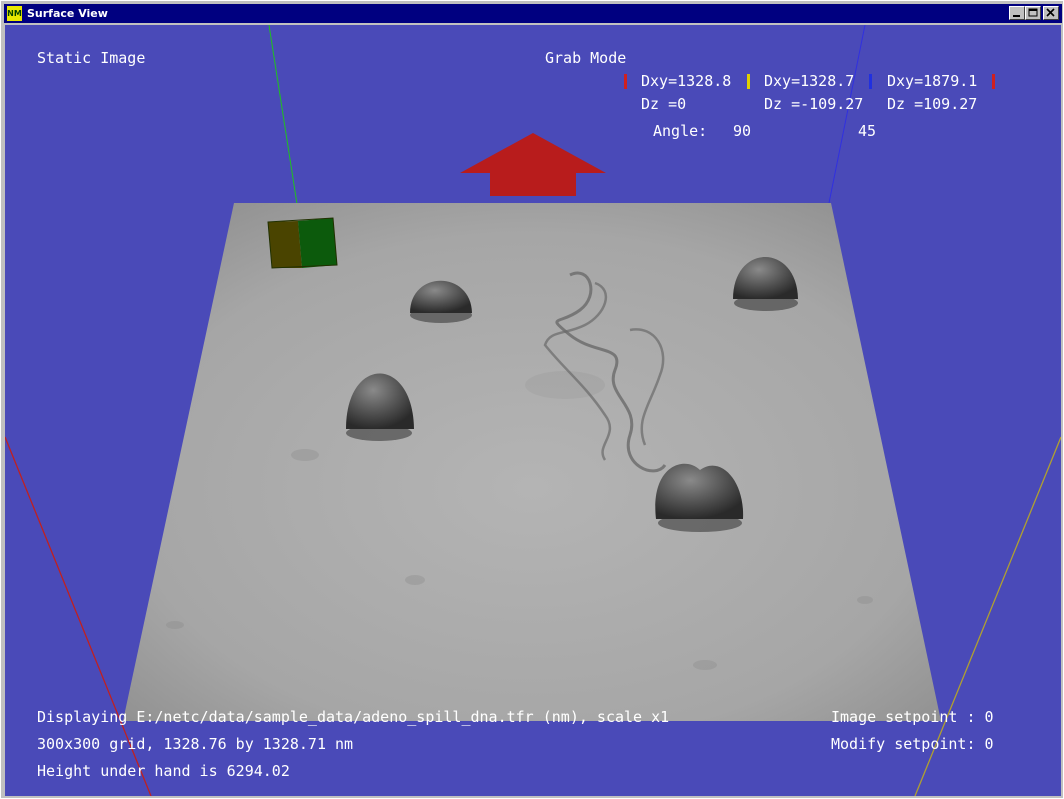  What do you see at coordinates (847, 114) in the screenshot?
I see `blue-axis-line` at bounding box center [847, 114].